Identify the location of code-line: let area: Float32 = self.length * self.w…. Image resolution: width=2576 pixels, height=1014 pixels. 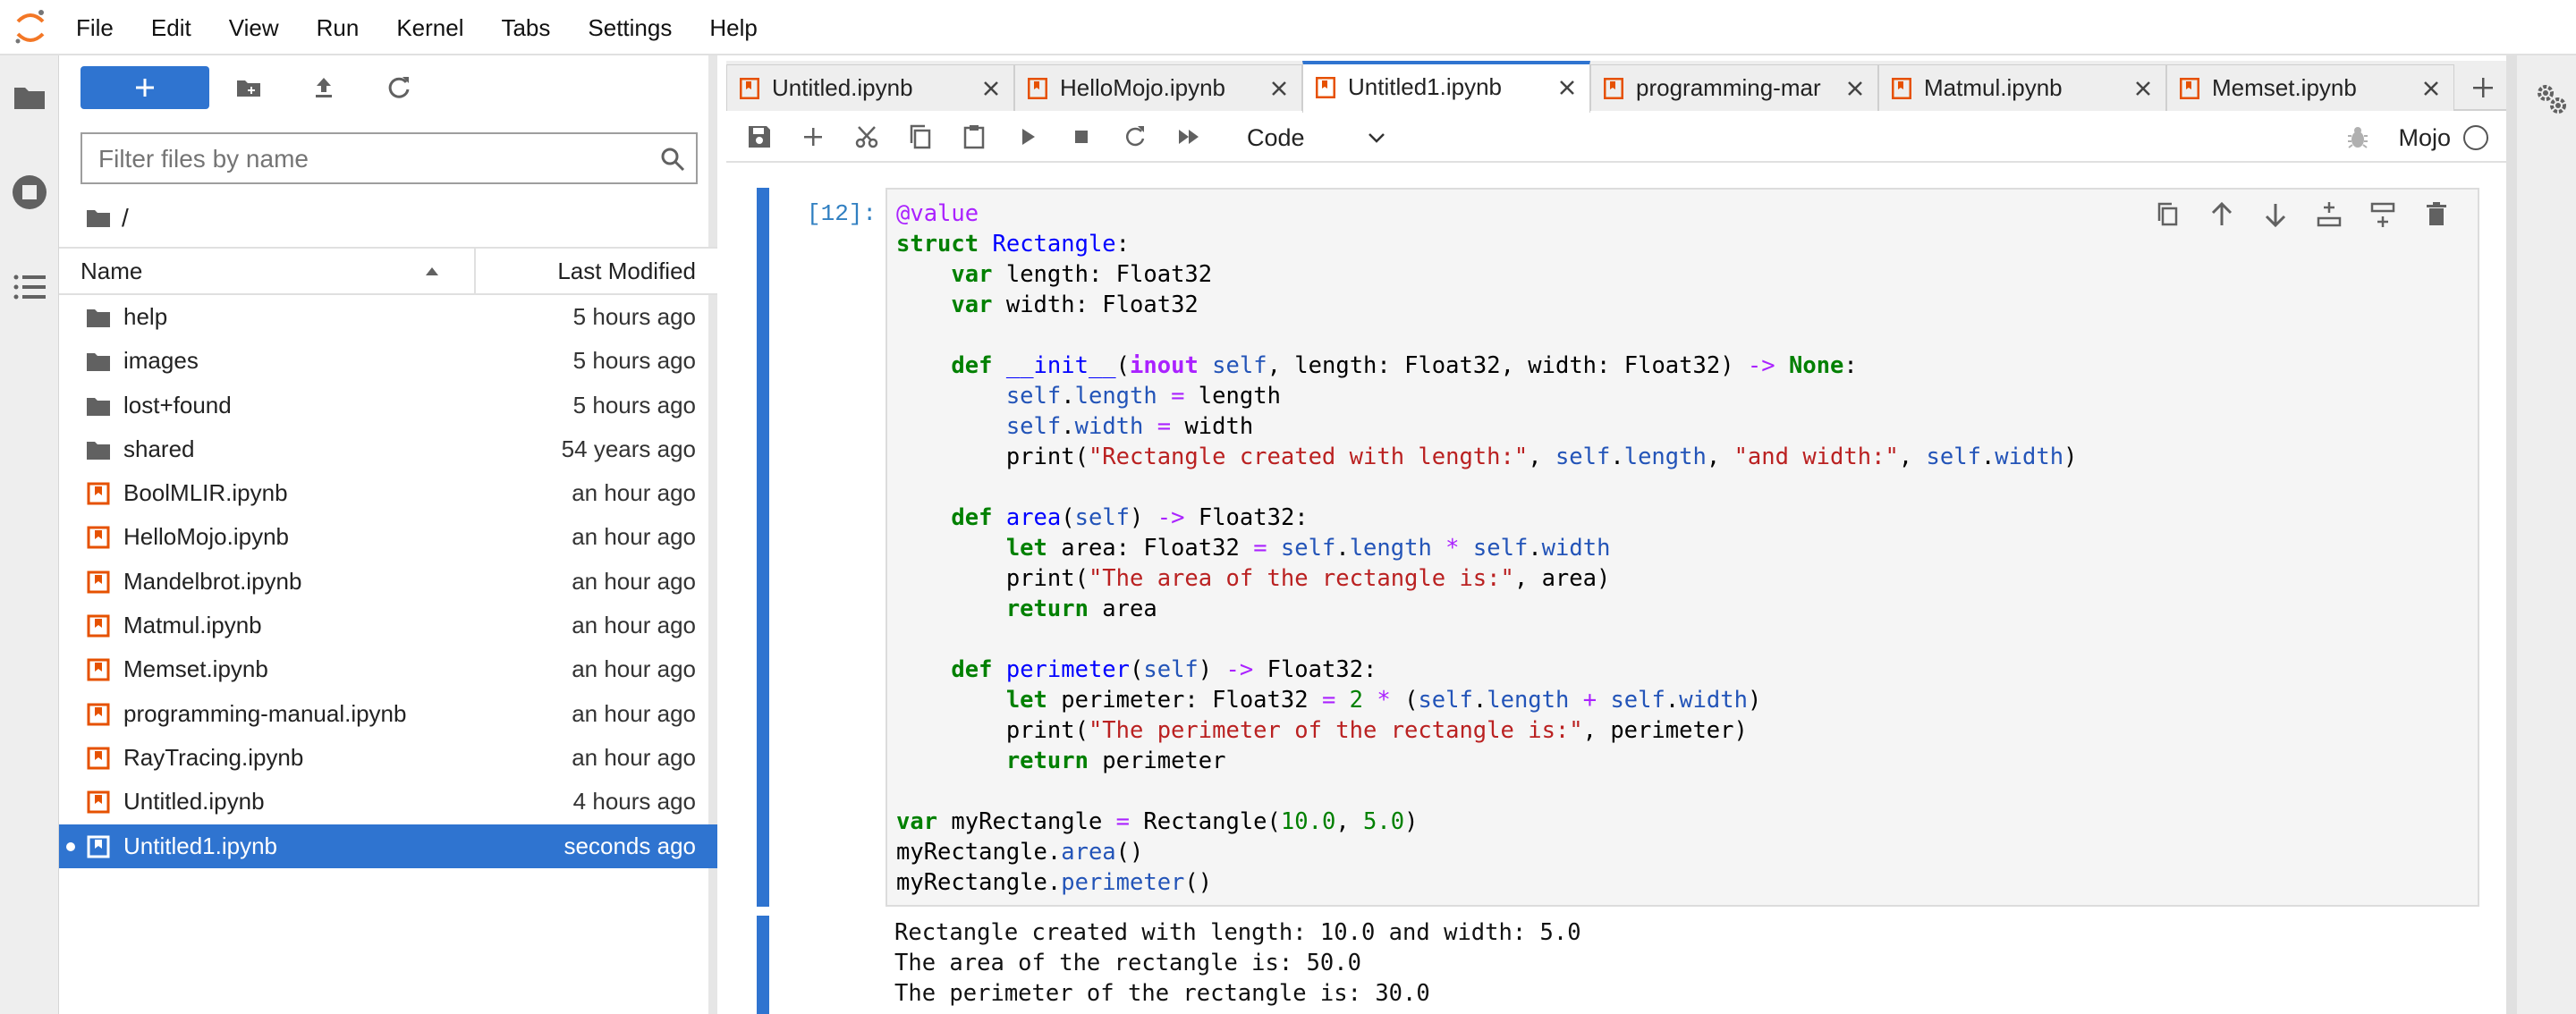
(1486, 548).